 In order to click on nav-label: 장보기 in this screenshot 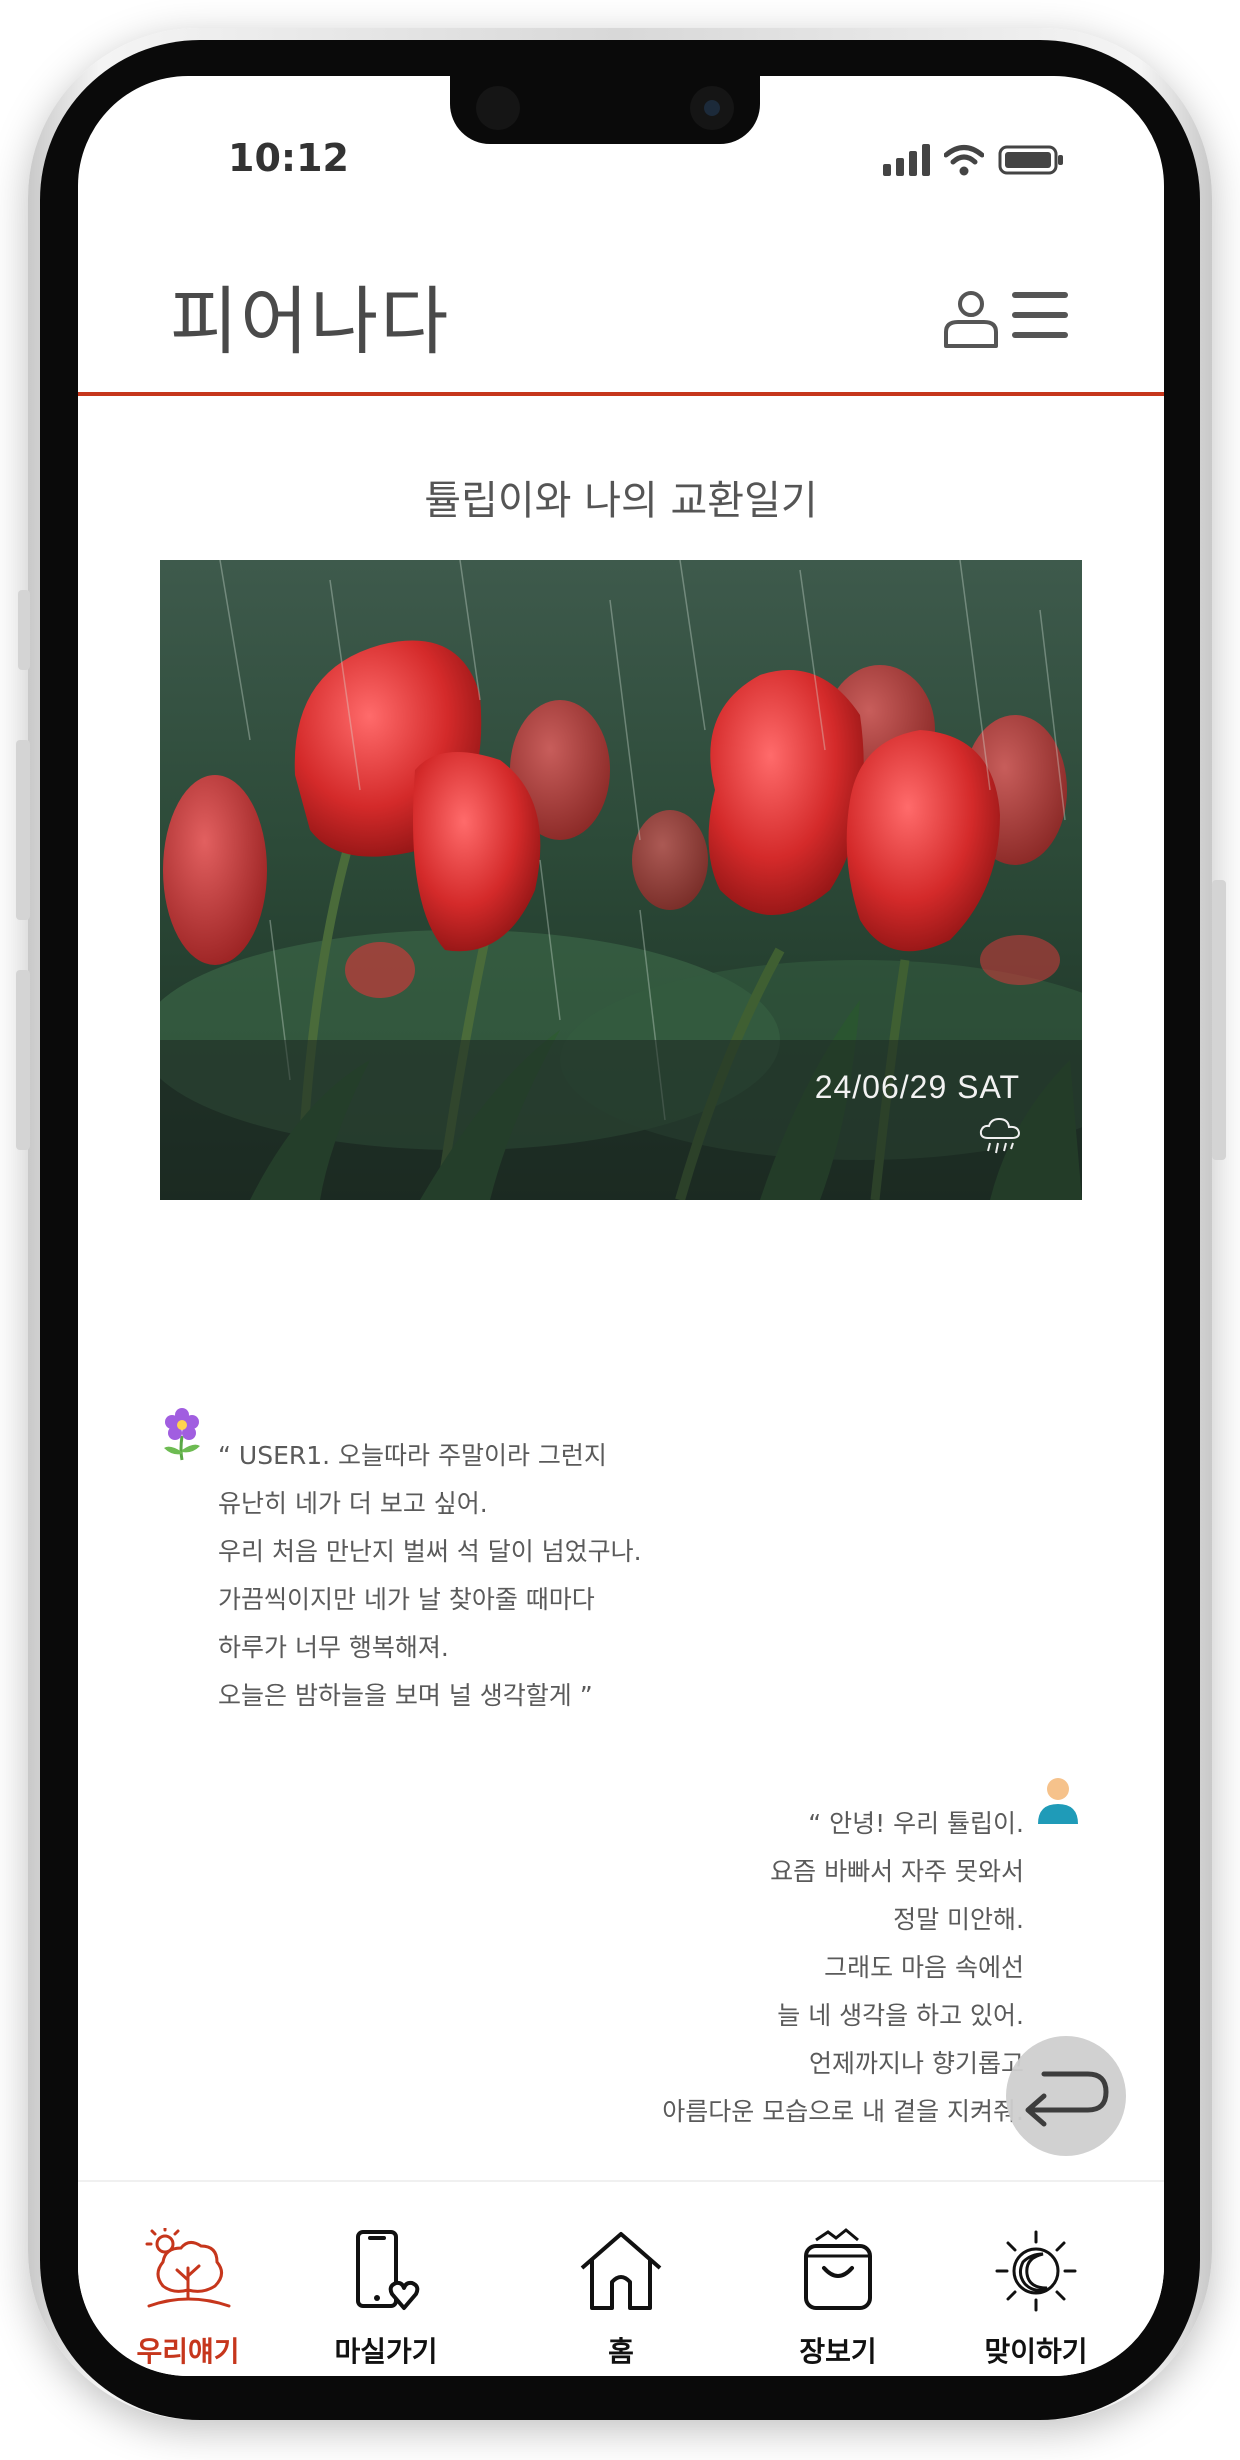, I will do `click(838, 2351)`.